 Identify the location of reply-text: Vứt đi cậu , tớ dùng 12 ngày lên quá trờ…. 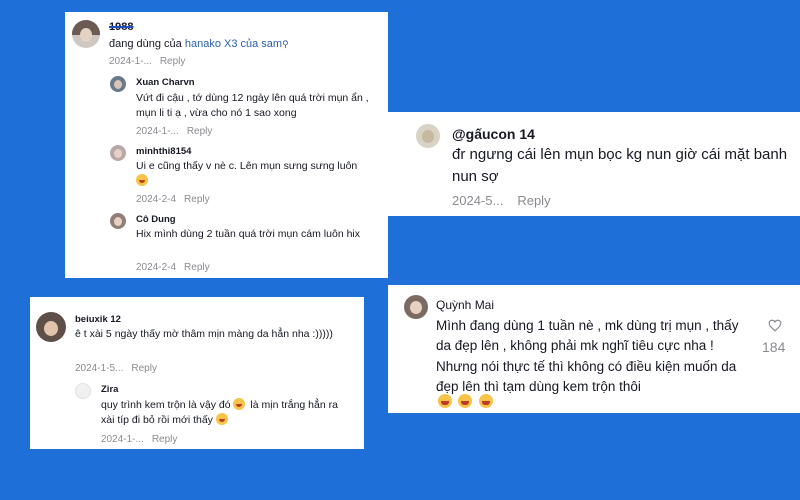
(252, 106).